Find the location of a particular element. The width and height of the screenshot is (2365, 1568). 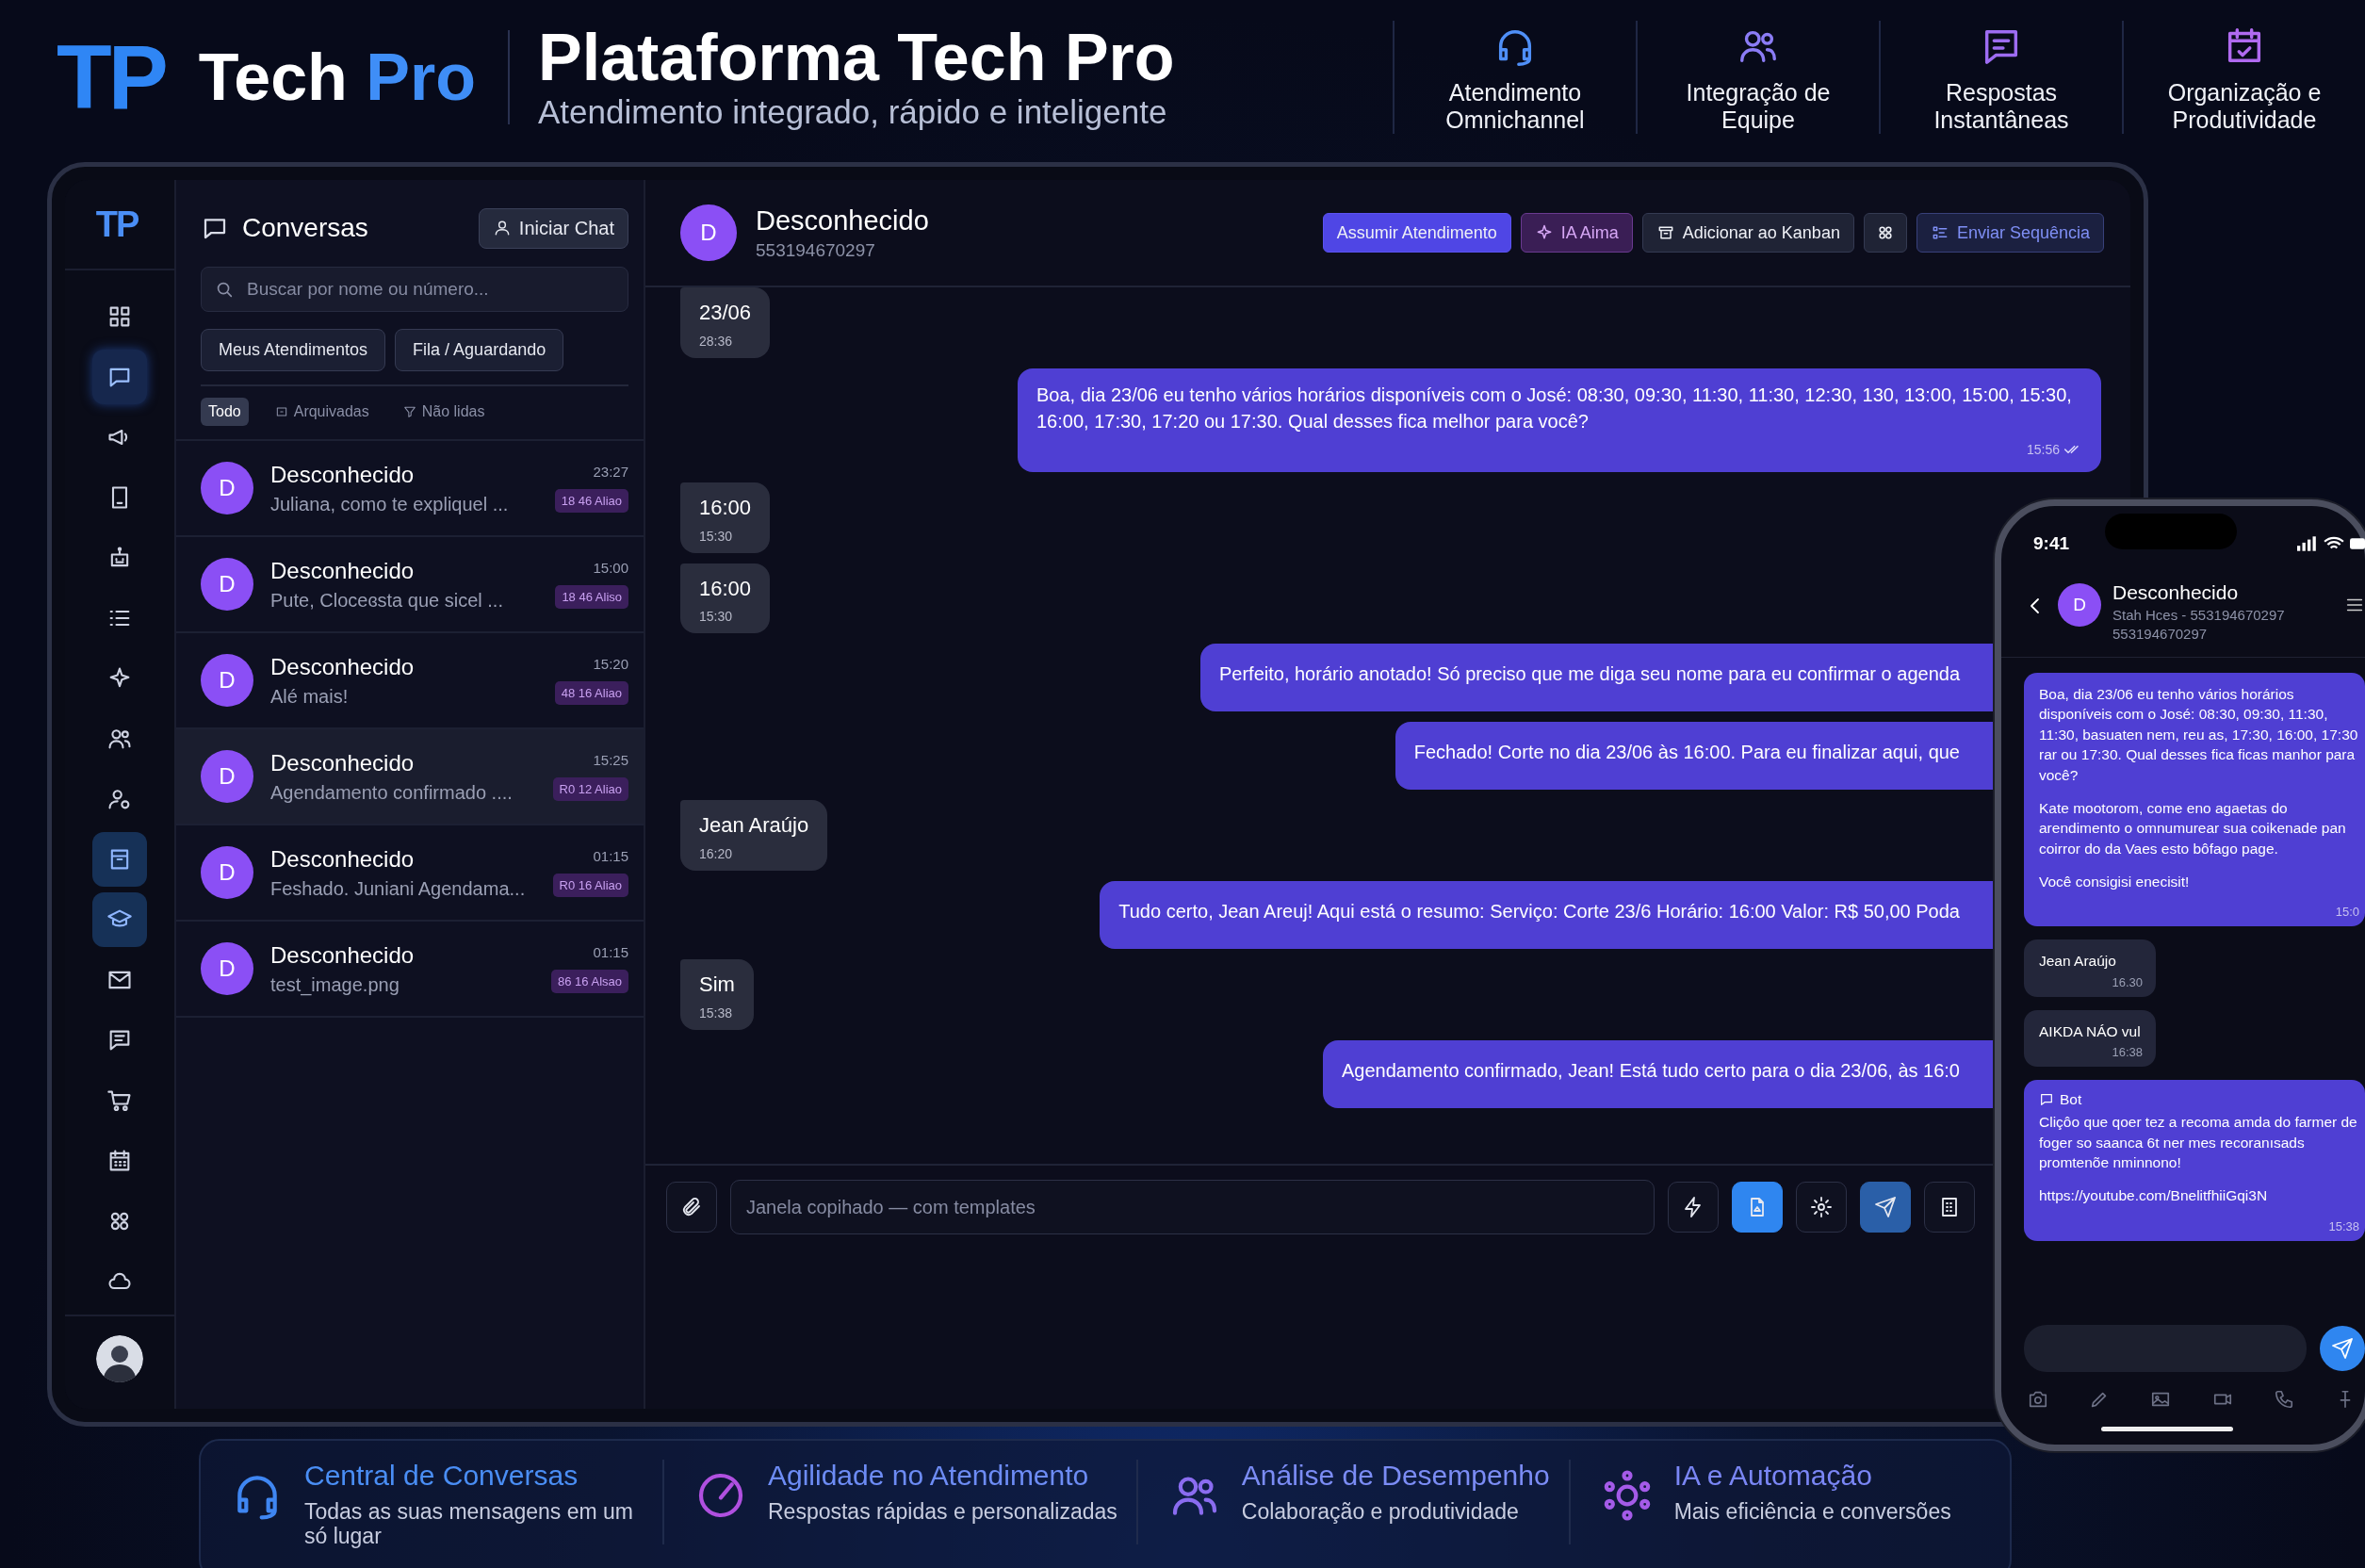

queue-button: Meus Atendimentos is located at coordinates (294, 350).